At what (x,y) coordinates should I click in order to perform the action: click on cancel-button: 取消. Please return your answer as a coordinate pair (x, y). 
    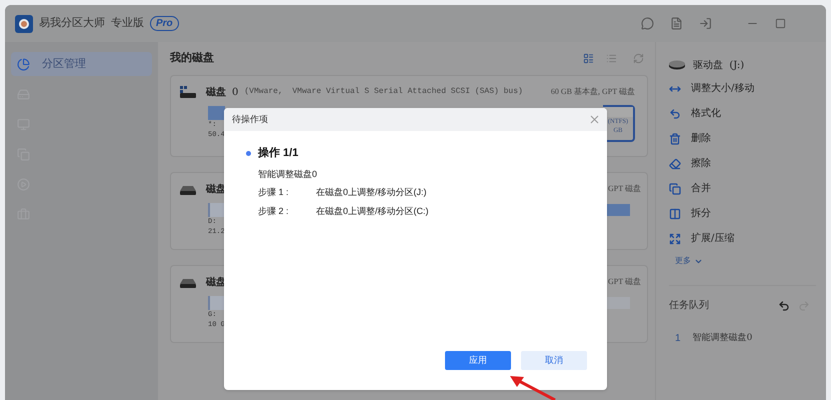
    Looking at the image, I should click on (554, 360).